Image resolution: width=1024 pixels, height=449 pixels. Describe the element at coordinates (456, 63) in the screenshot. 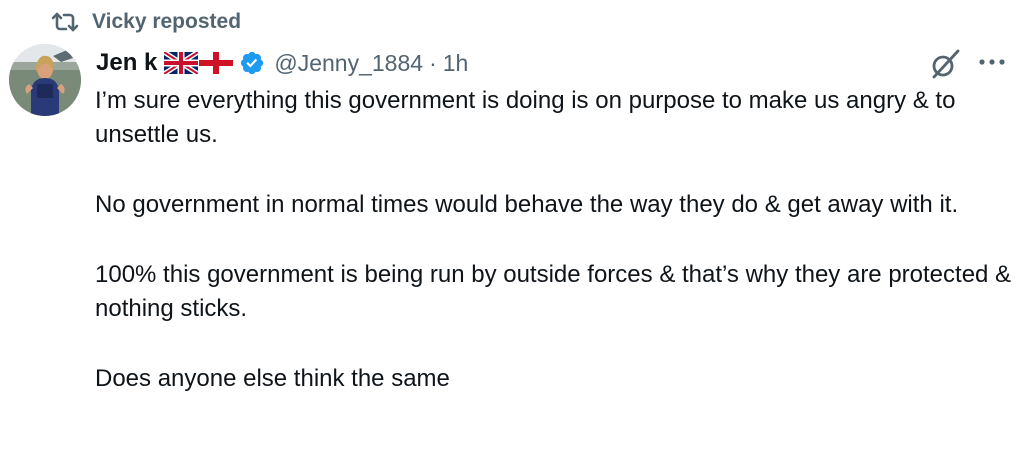

I see `timestamp: 1h` at that location.